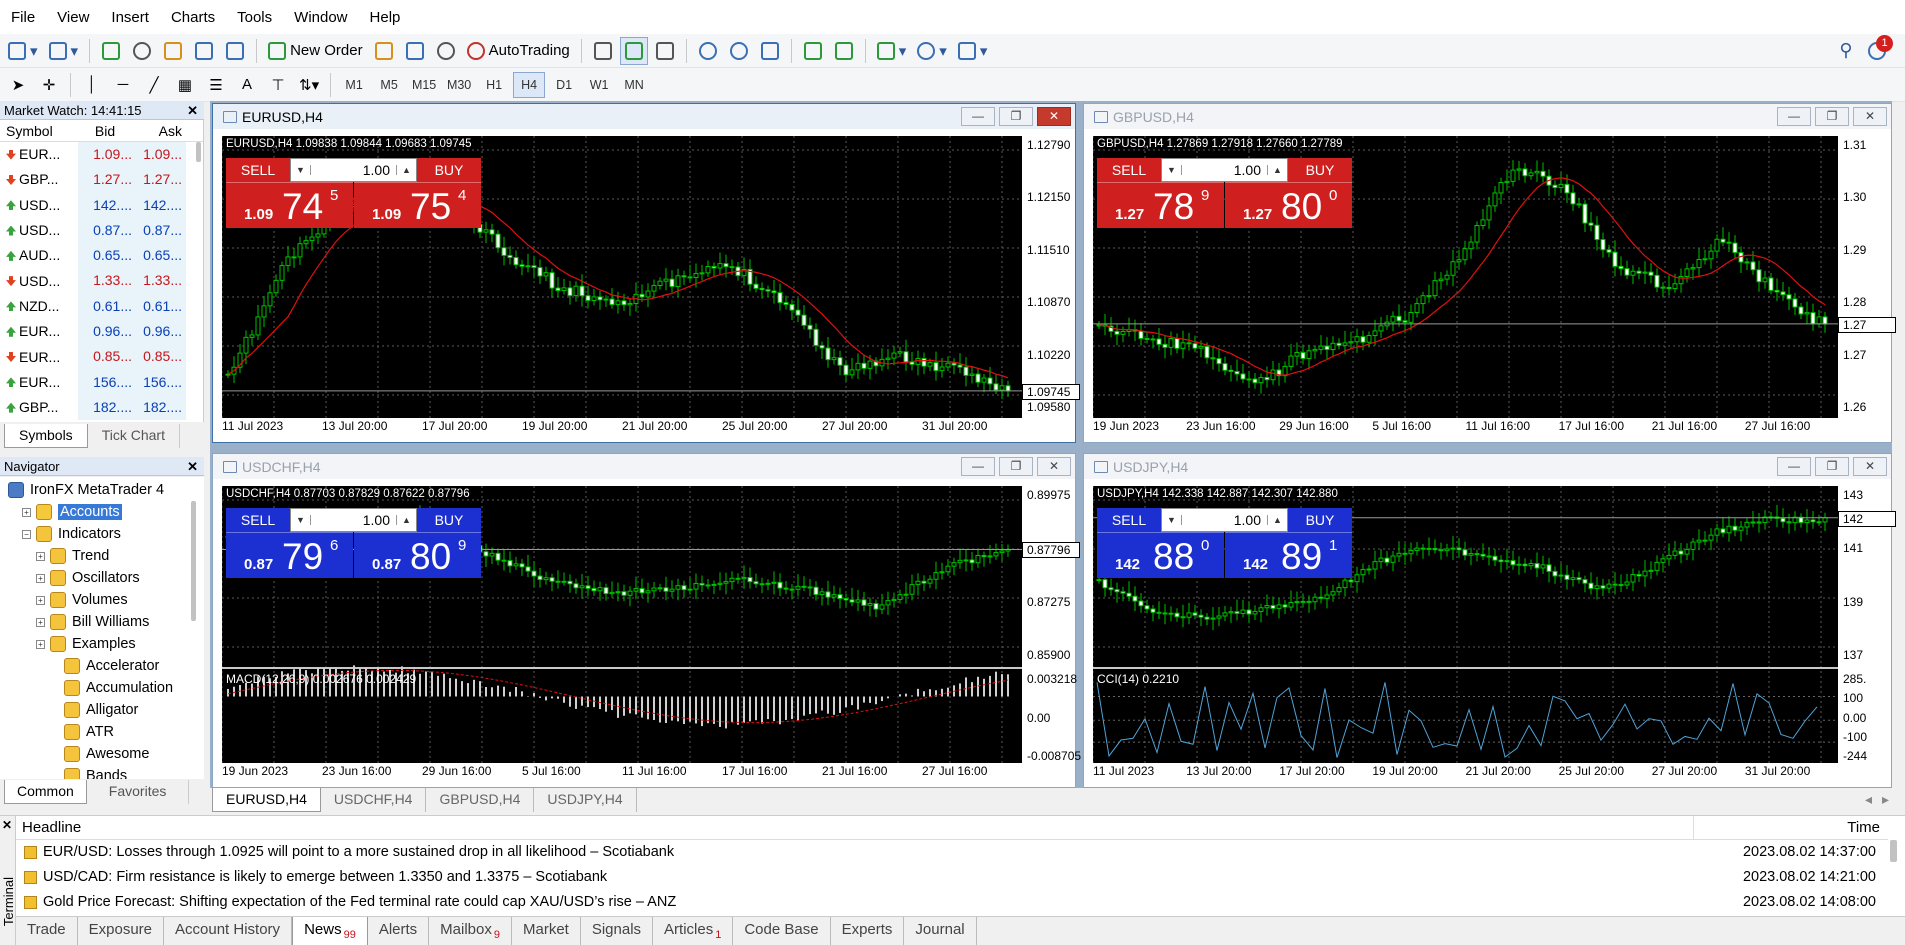  Describe the element at coordinates (354, 85) in the screenshot. I see `timeframe-m1: M1` at that location.